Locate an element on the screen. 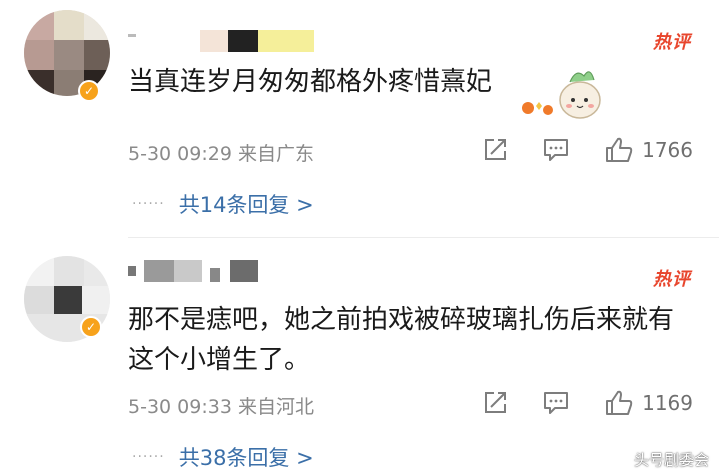 The image size is (719, 476). replies-row: ······ 共38条回复 > is located at coordinates (223, 457).